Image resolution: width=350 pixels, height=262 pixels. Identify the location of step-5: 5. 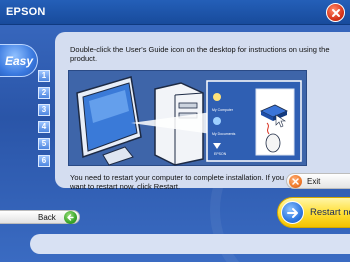
(44, 144).